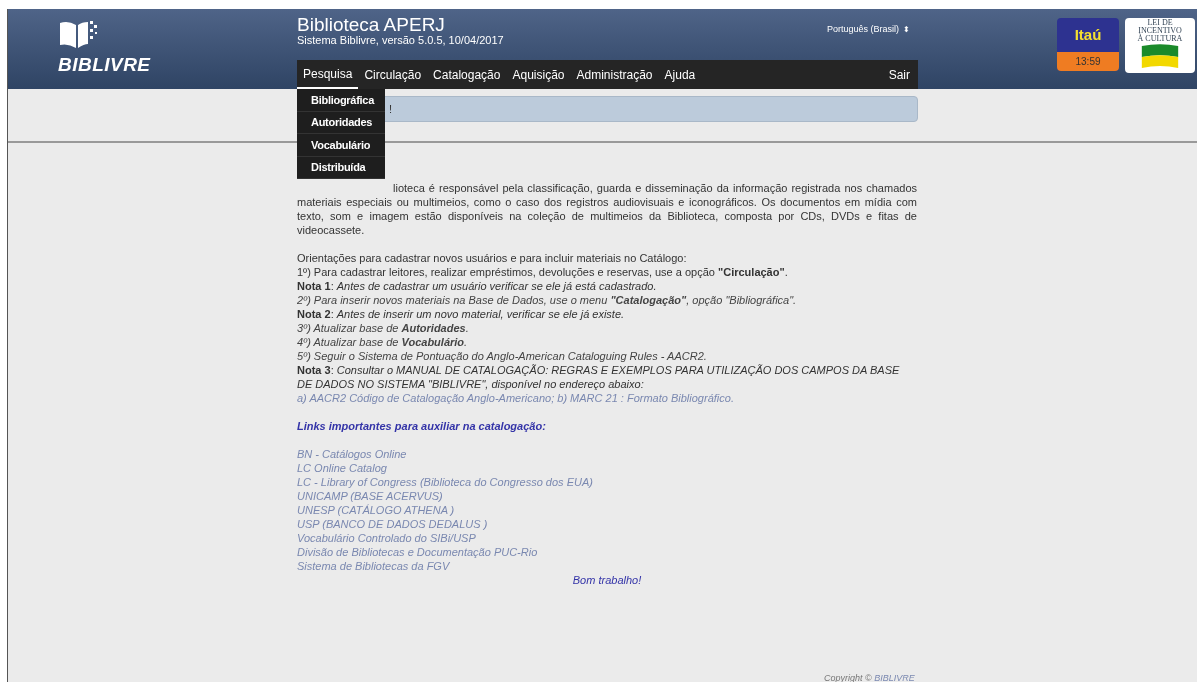 The image size is (1197, 682). Describe the element at coordinates (400, 40) in the screenshot. I see `system-version: Sistema Biblivre, versão 5.0.5, 10/04/2017` at that location.